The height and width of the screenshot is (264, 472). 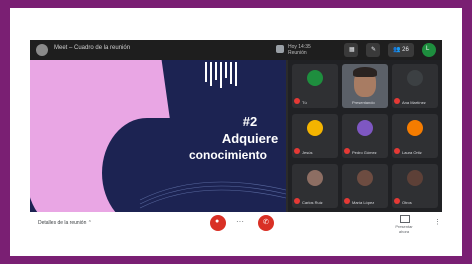 I want to click on more-options-button: ···, so click(x=240, y=221).